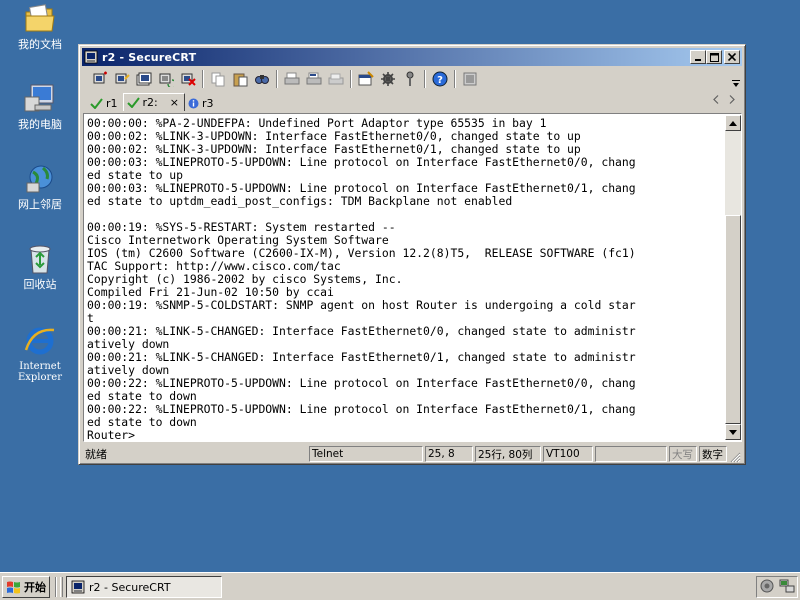  Describe the element at coordinates (40, 284) in the screenshot. I see `desktop-icon-label: 回收站` at that location.